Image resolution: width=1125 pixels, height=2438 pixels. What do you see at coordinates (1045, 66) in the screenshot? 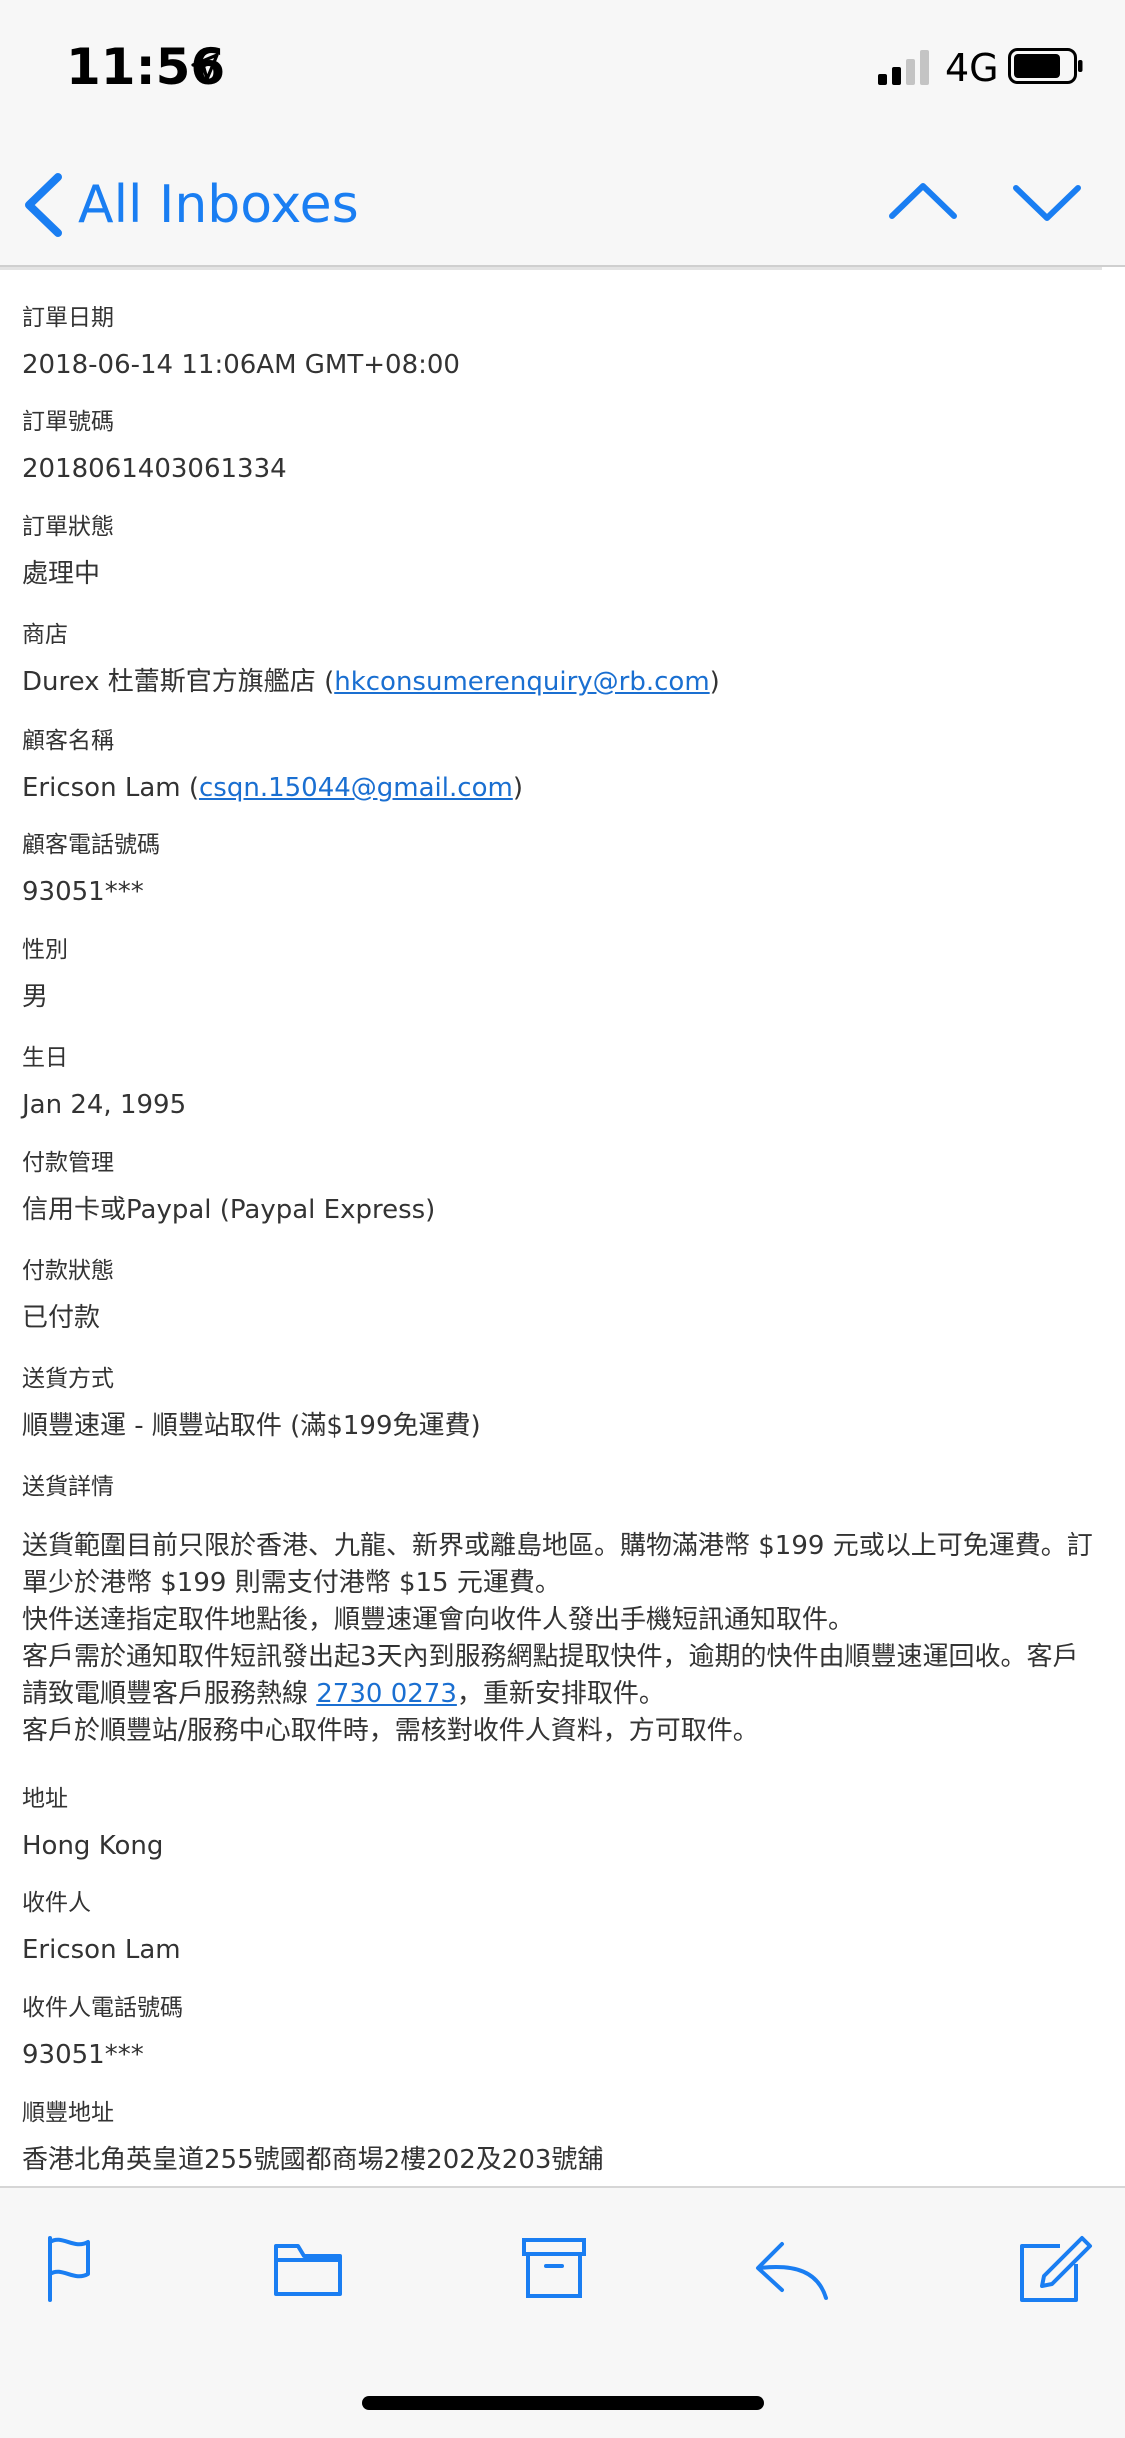
I see `battery-icon` at bounding box center [1045, 66].